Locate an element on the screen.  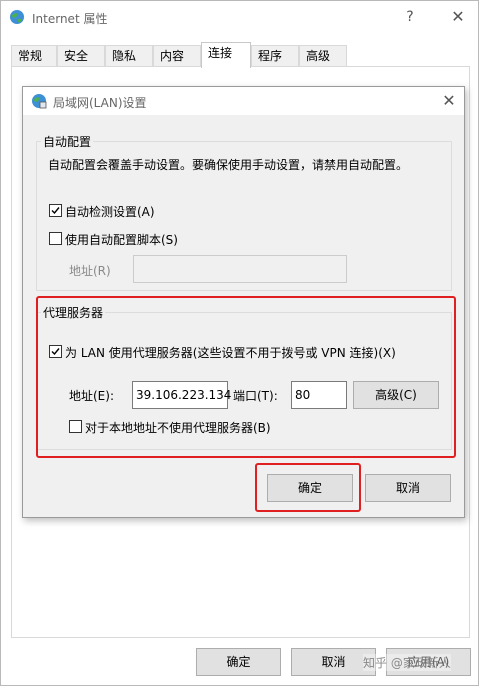
tab-strip: 常规 安全 隐私 内容 连接 程序 高级 is located at coordinates (241, 55).